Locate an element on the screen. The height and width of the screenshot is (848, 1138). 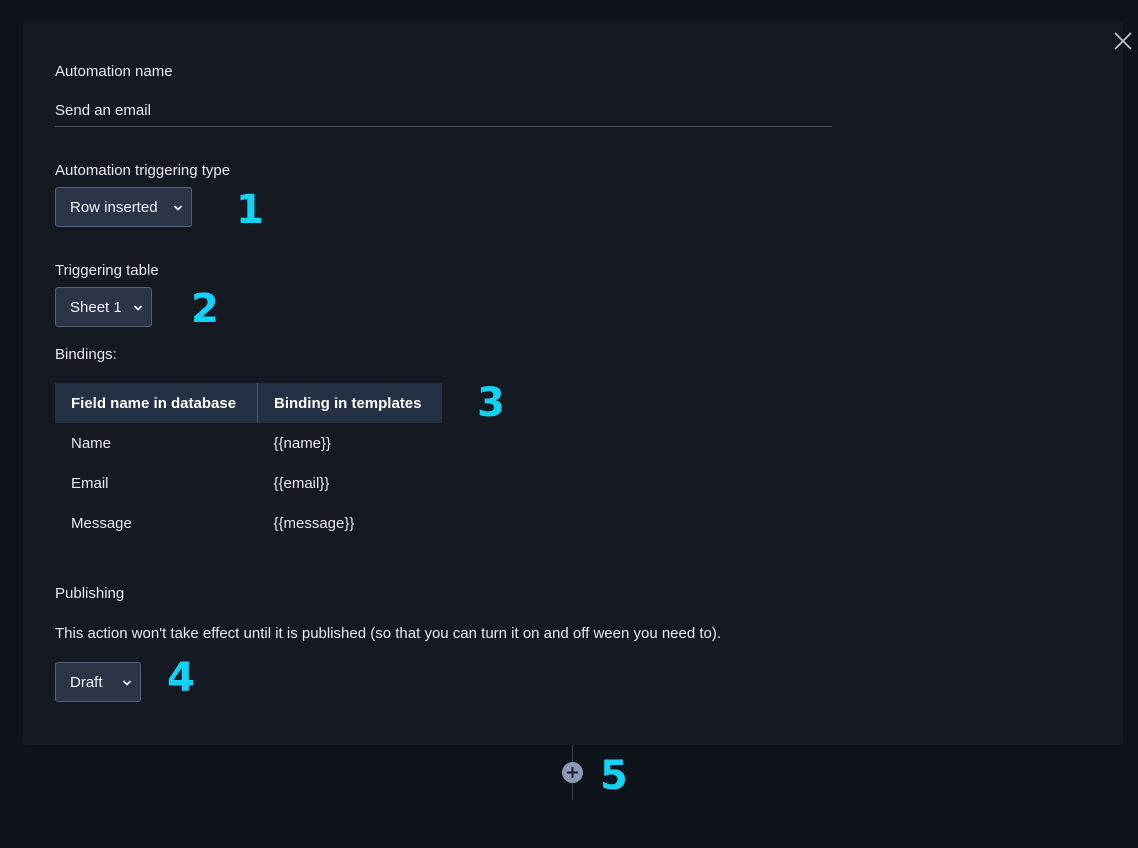
plus-circle-icon is located at coordinates (572, 772).